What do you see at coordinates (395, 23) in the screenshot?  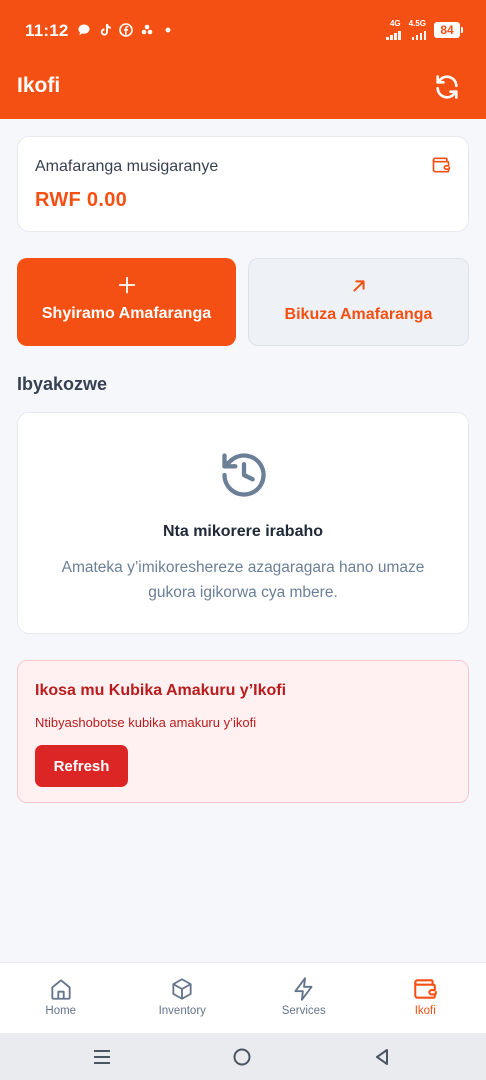 I see `network-label-4g: 4G` at bounding box center [395, 23].